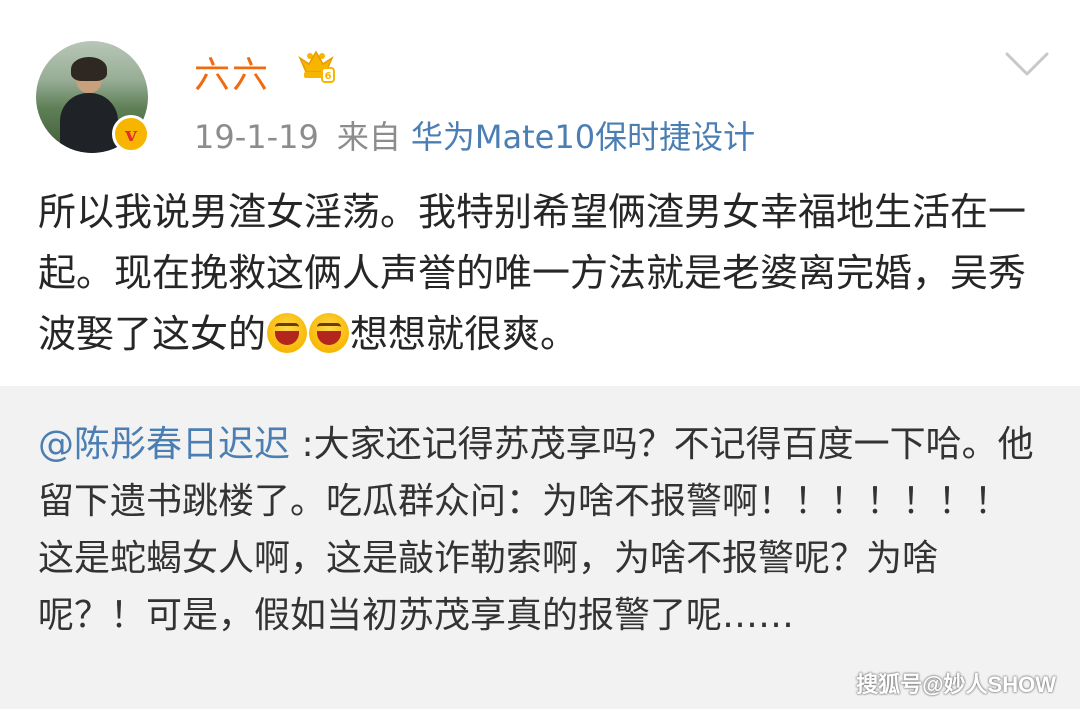 The width and height of the screenshot is (1080, 709). Describe the element at coordinates (131, 134) in the screenshot. I see `verified-badge-icon: v` at that location.